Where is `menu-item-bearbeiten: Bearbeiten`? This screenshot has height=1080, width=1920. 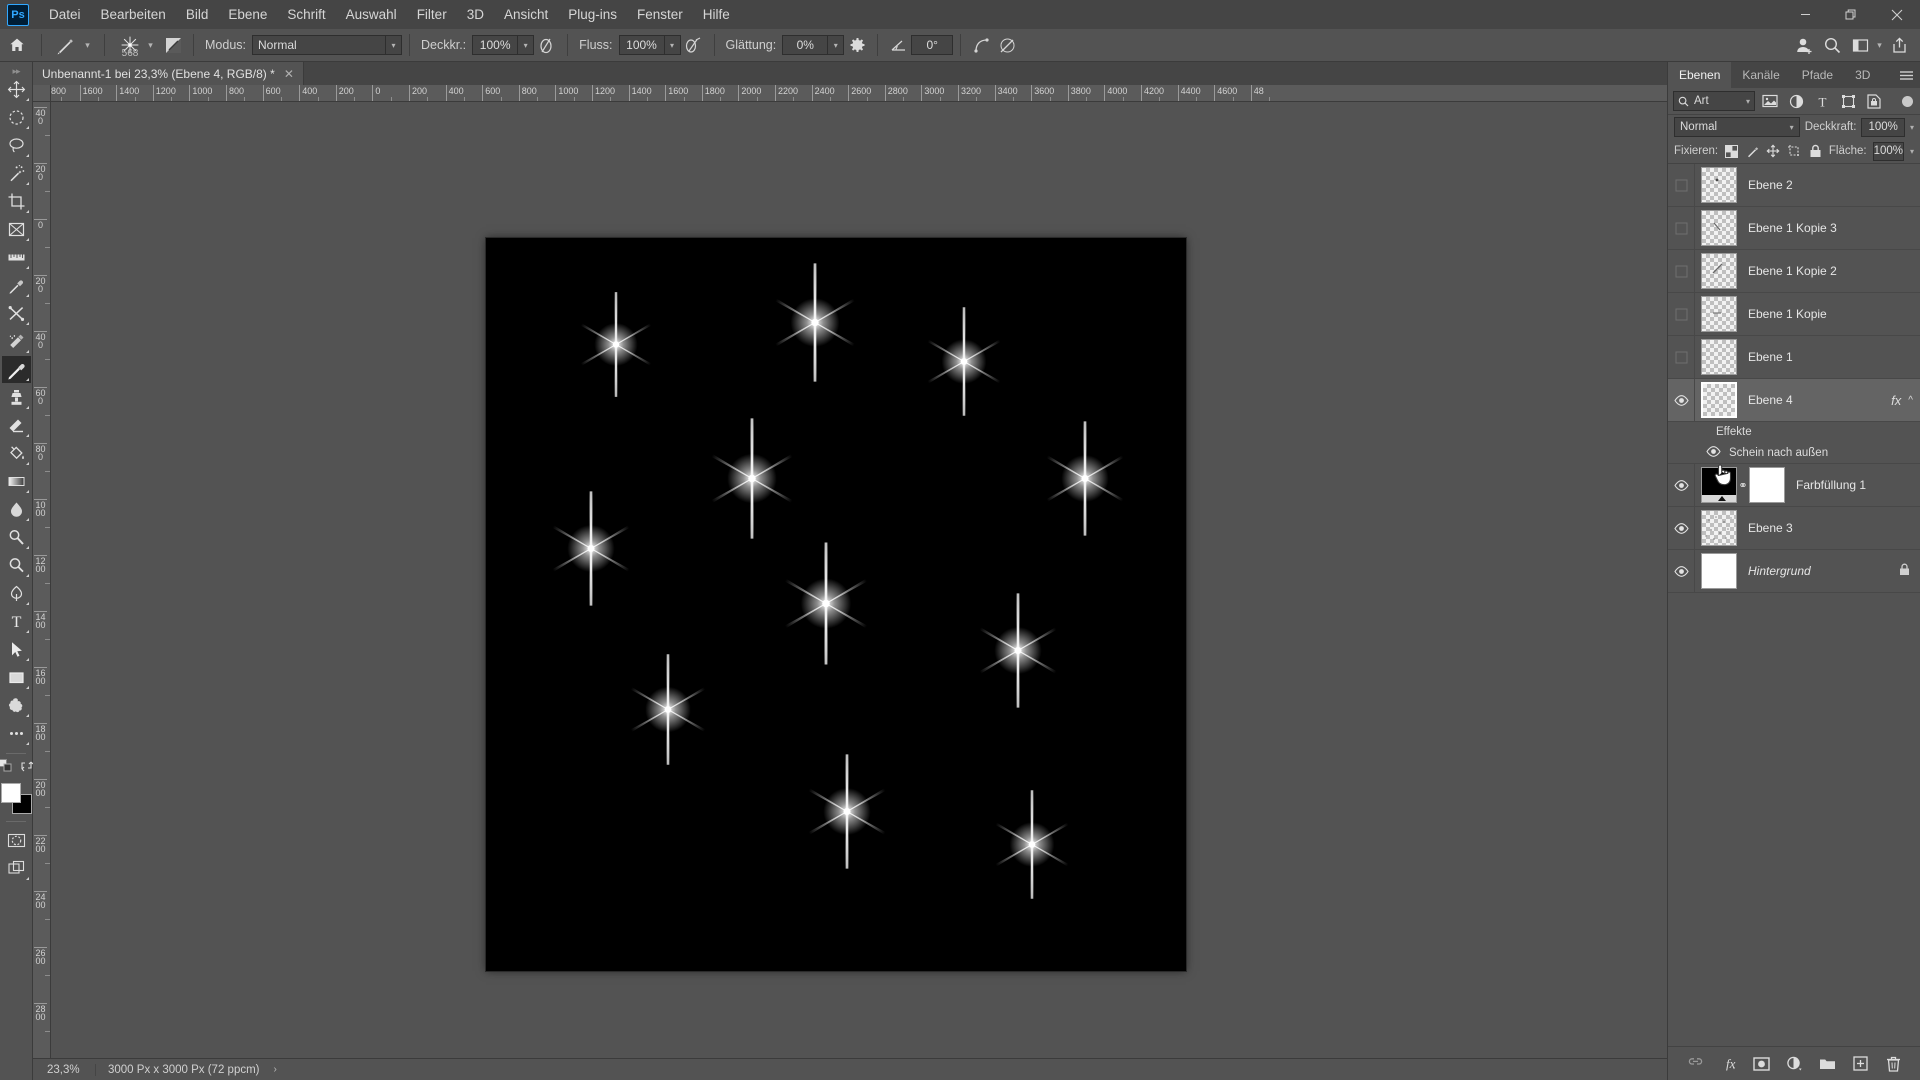 menu-item-bearbeiten: Bearbeiten is located at coordinates (133, 14).